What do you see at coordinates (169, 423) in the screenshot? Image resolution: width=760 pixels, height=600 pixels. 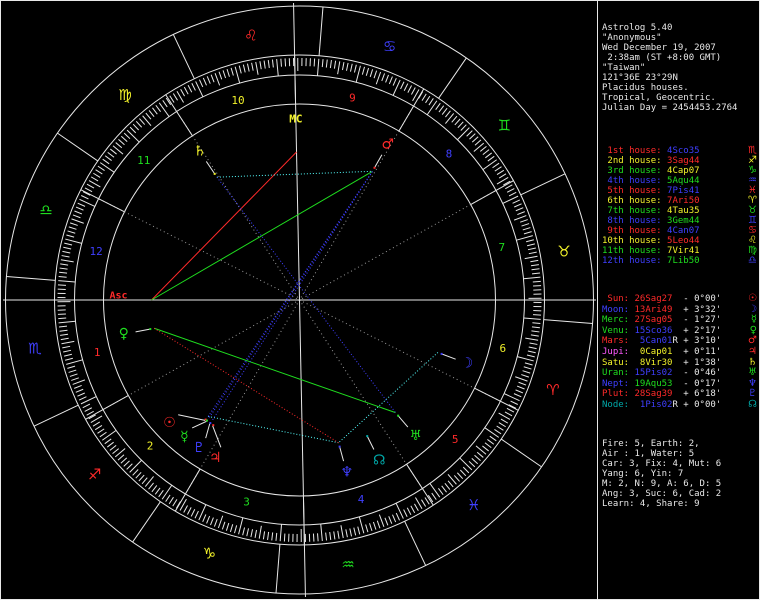 I see `sun-glyph: ☉` at bounding box center [169, 423].